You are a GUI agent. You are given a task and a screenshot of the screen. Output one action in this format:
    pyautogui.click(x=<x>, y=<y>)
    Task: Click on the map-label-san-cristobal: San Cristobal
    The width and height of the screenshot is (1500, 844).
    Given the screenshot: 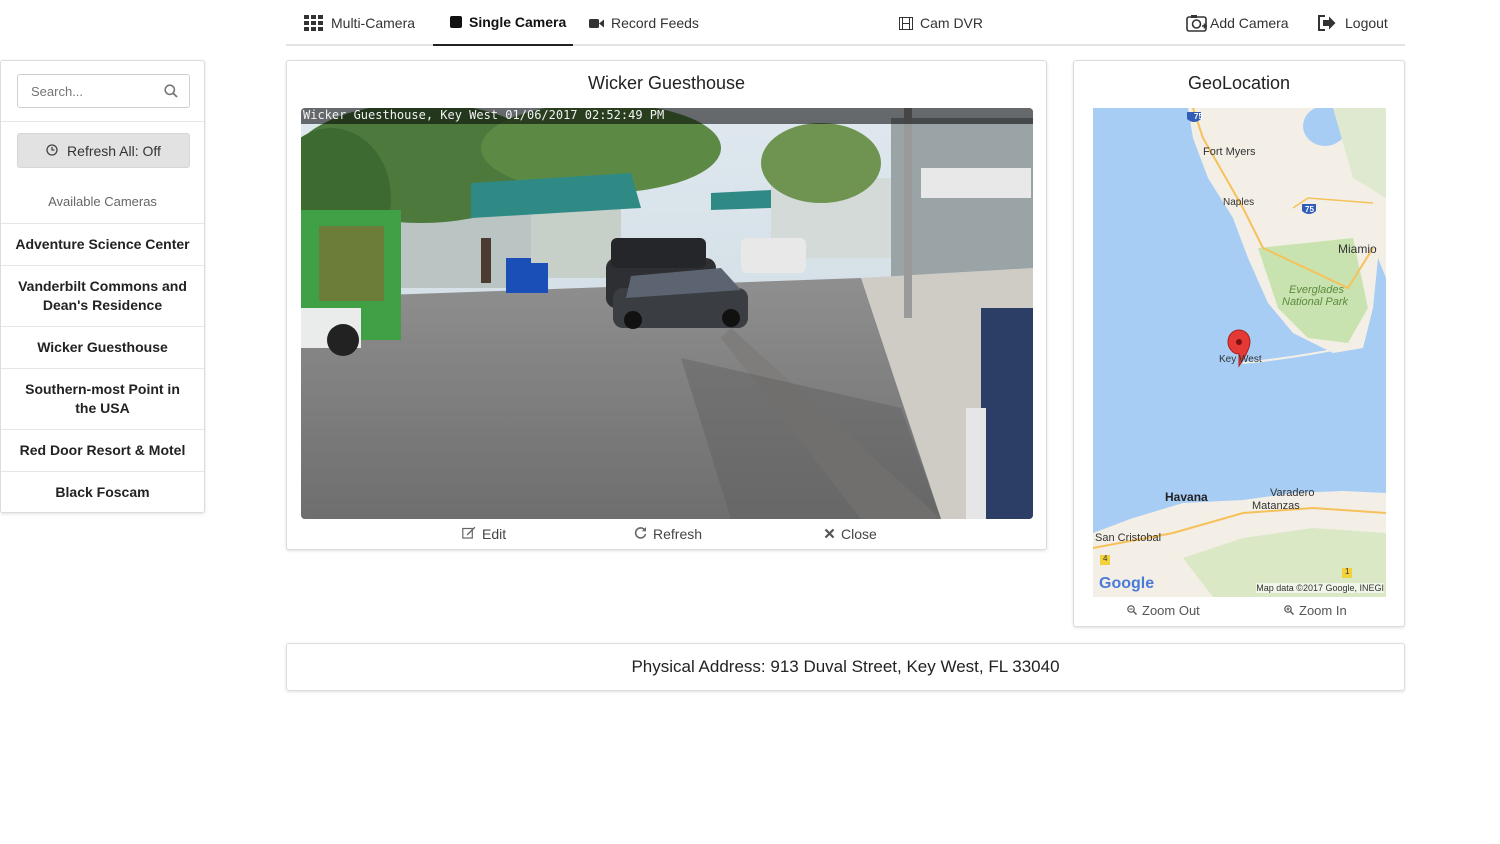 What is the action you would take?
    pyautogui.click(x=1128, y=538)
    